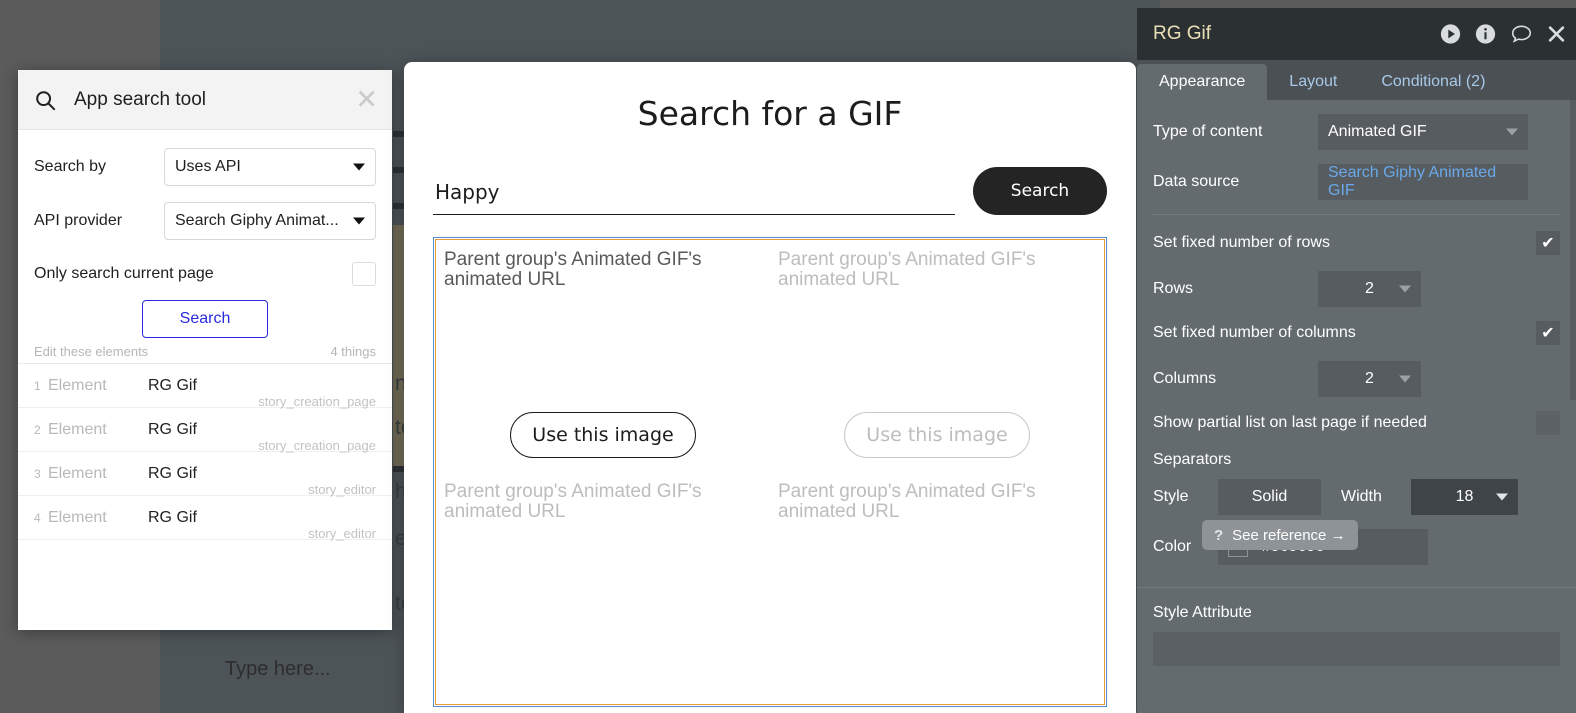 The width and height of the screenshot is (1576, 713). What do you see at coordinates (1556, 34) in the screenshot?
I see `close-icon` at bounding box center [1556, 34].